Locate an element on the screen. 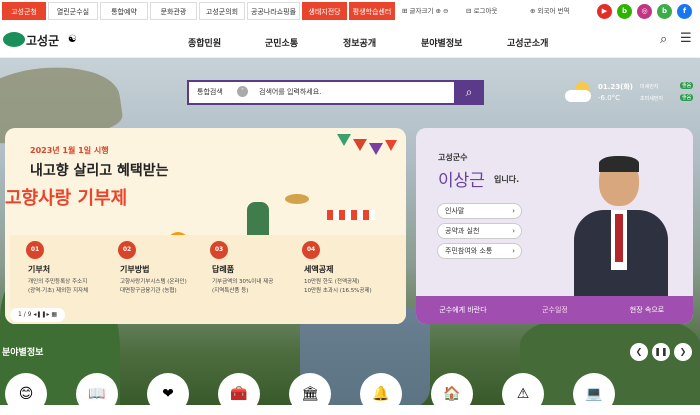 This screenshot has width=700, height=415. blog-icon: b is located at coordinates (624, 11).